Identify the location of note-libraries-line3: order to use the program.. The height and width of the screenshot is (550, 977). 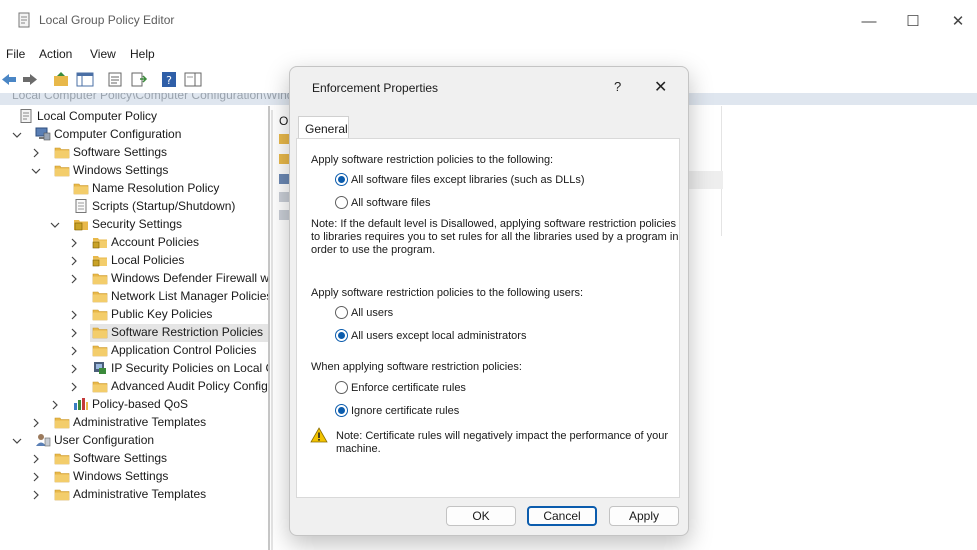
(373, 250).